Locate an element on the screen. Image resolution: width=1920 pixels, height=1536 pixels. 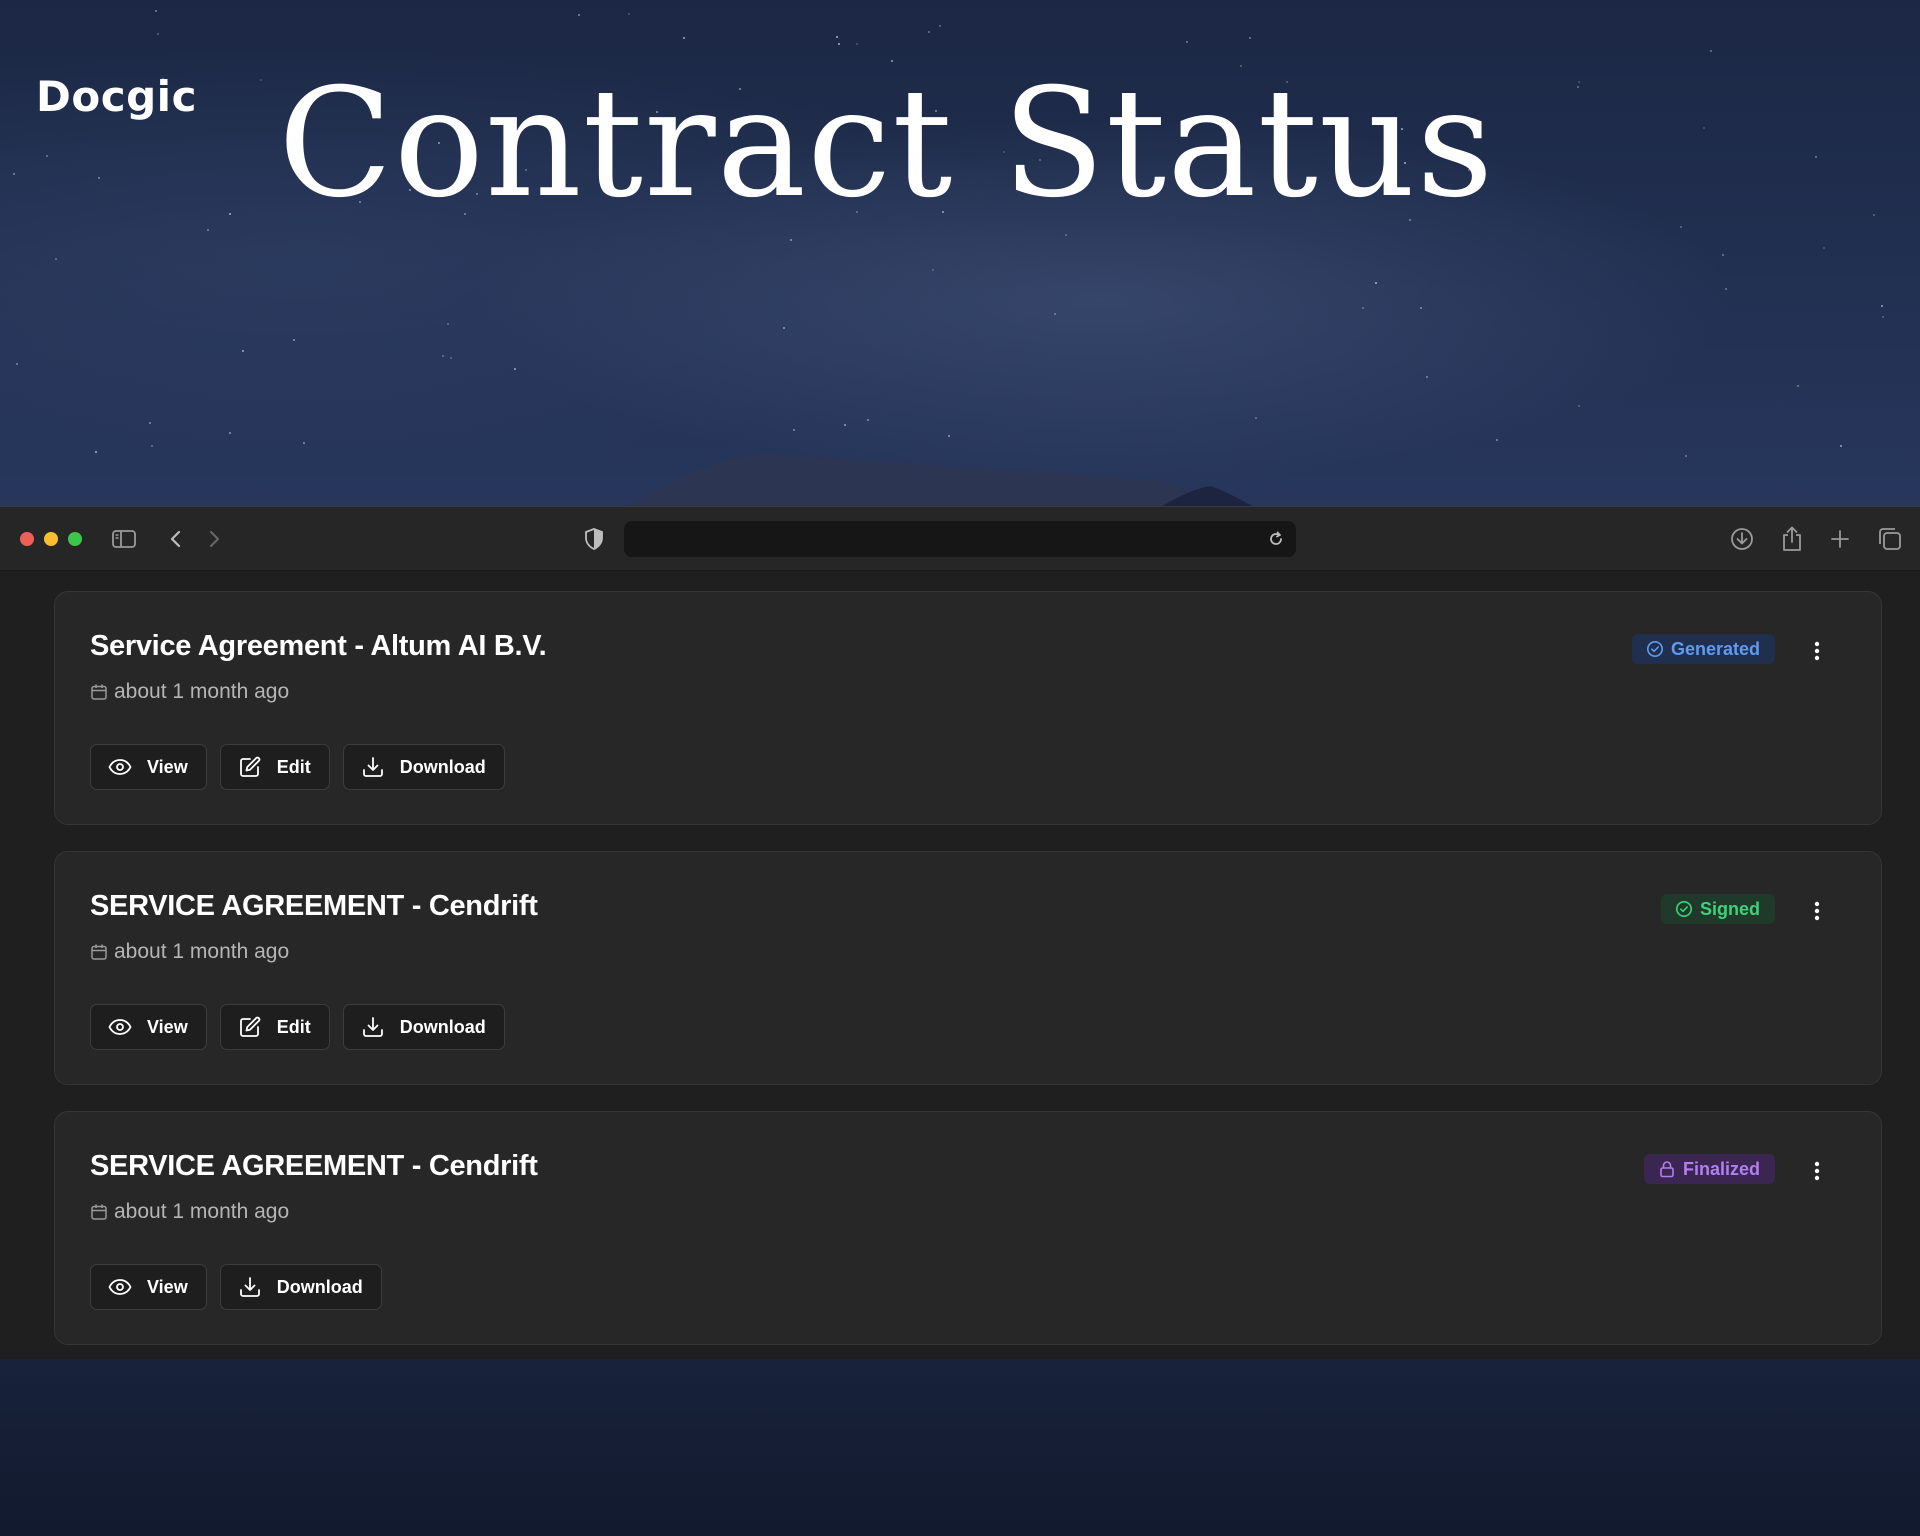
page-title: Contract Status is located at coordinates (886, 144).